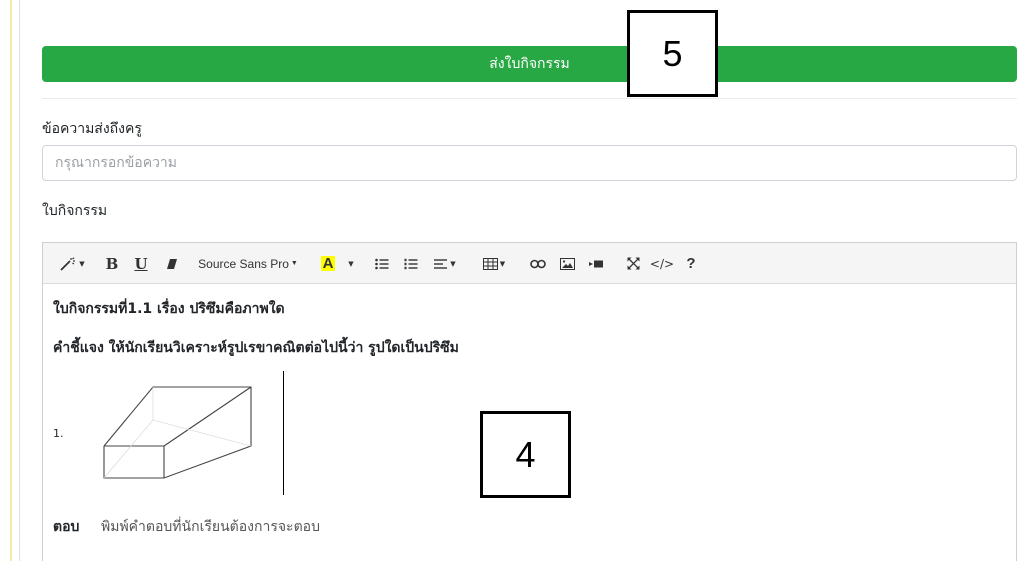  I want to click on text-color-dropdown: ▼, so click(350, 263).